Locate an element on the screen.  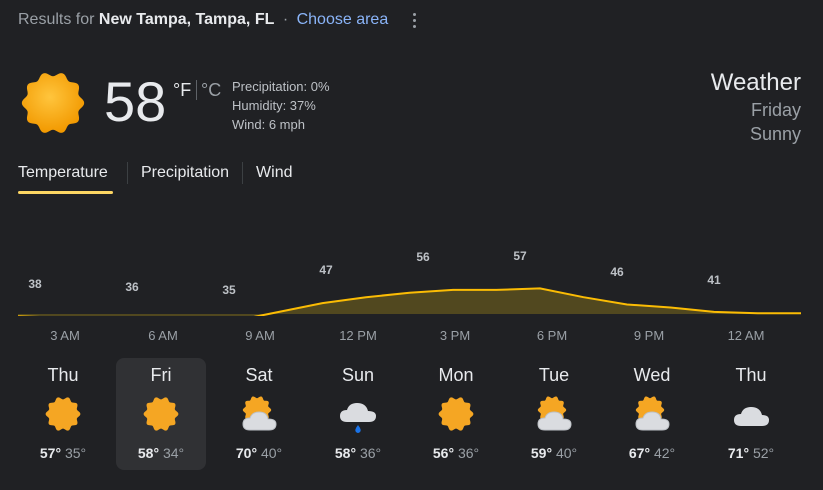
weather-heading: Weather is located at coordinates (755, 82).